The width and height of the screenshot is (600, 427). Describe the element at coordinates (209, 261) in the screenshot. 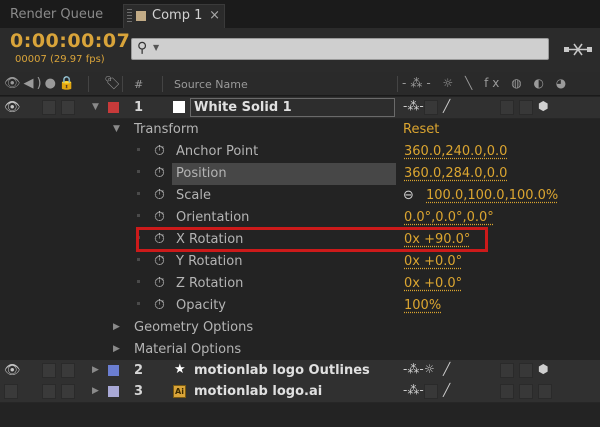

I see `property-name: Y Rotation` at that location.